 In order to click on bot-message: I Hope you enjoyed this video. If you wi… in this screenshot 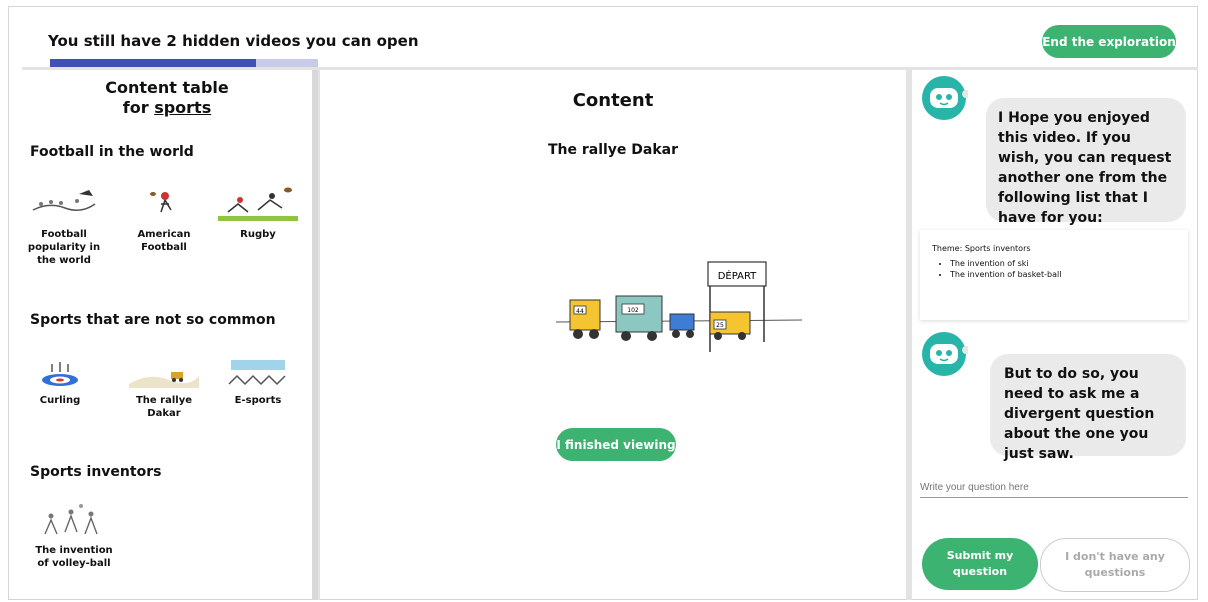, I will do `click(1086, 162)`.